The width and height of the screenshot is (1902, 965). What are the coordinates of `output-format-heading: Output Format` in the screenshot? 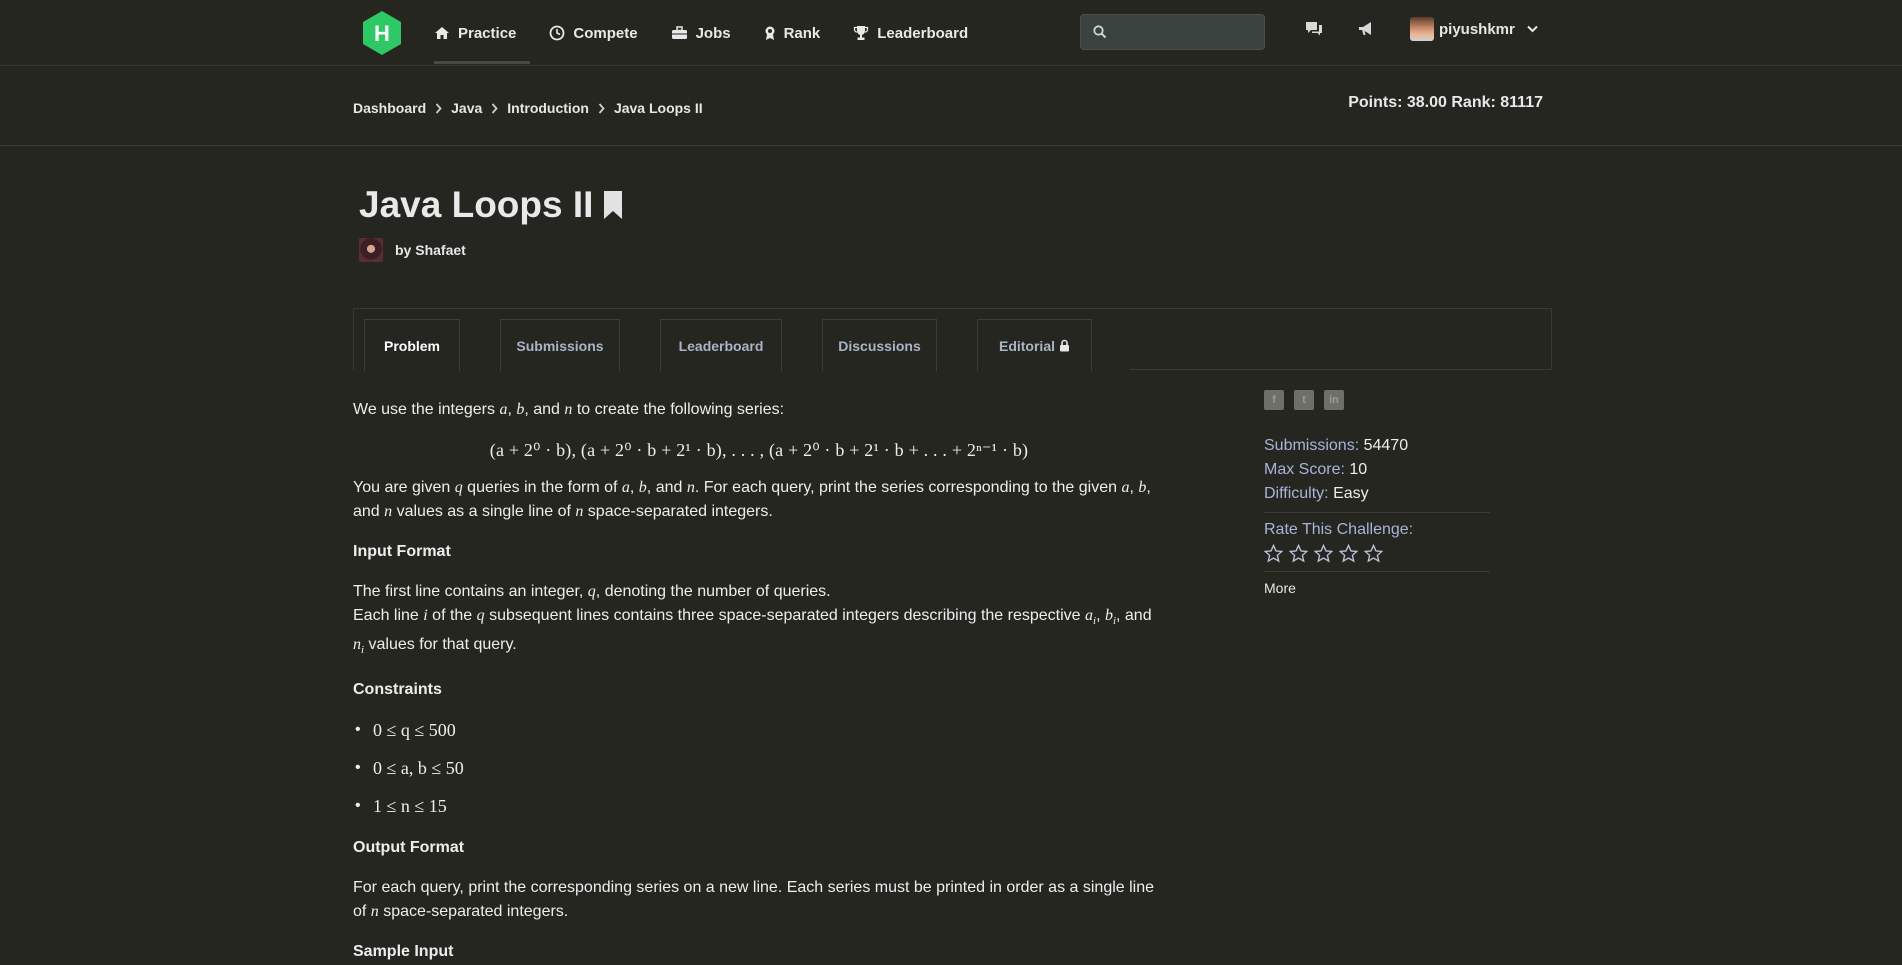 It's located at (409, 848).